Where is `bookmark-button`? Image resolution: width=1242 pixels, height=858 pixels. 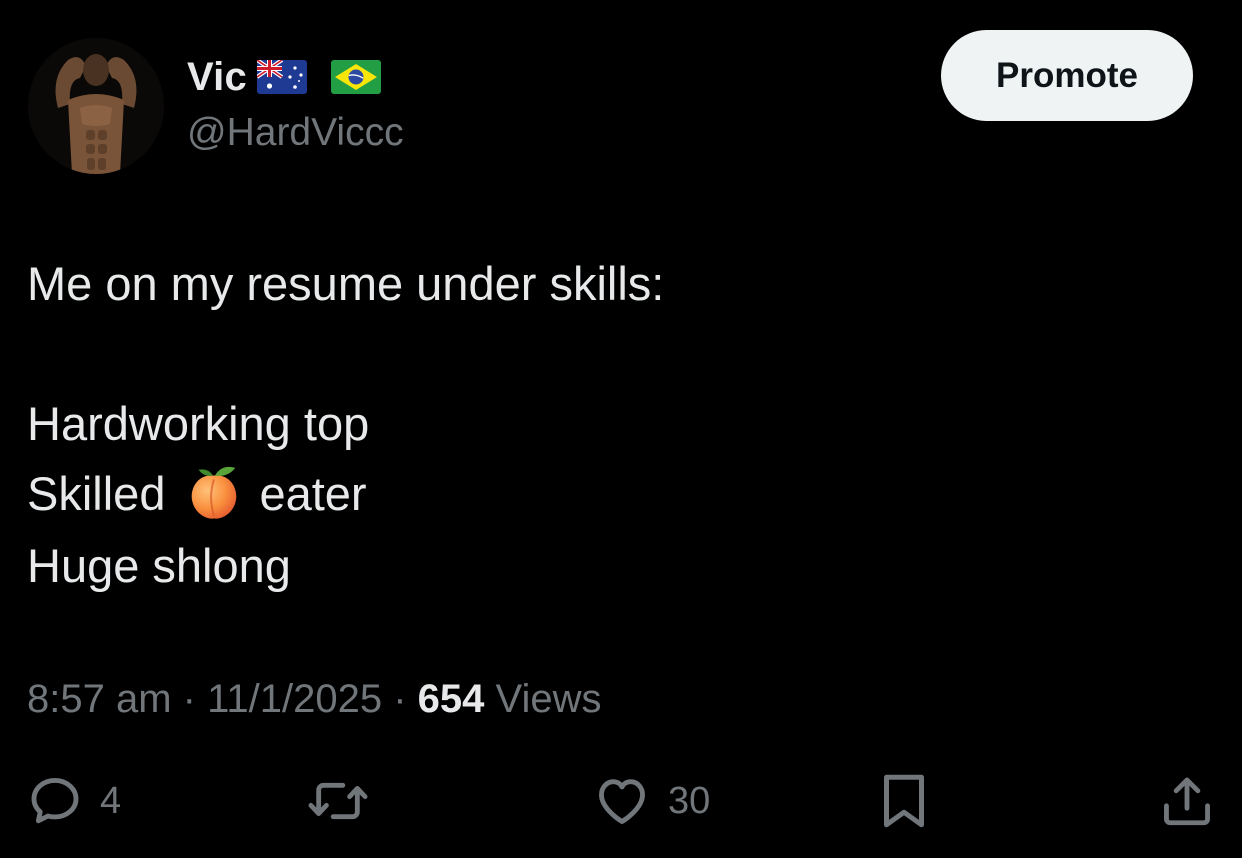 bookmark-button is located at coordinates (904, 801).